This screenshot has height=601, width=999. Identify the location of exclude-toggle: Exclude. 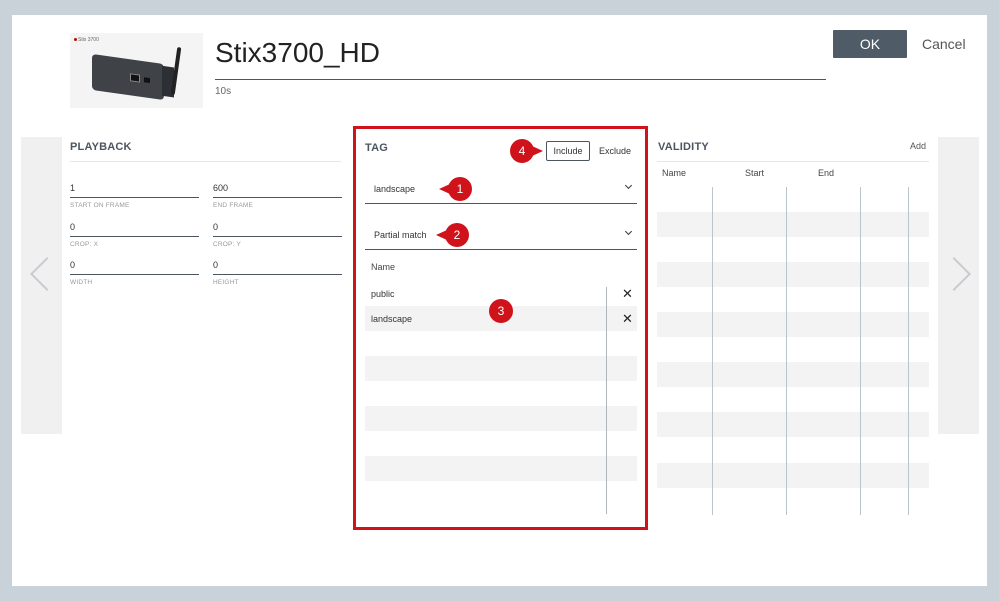
(615, 151).